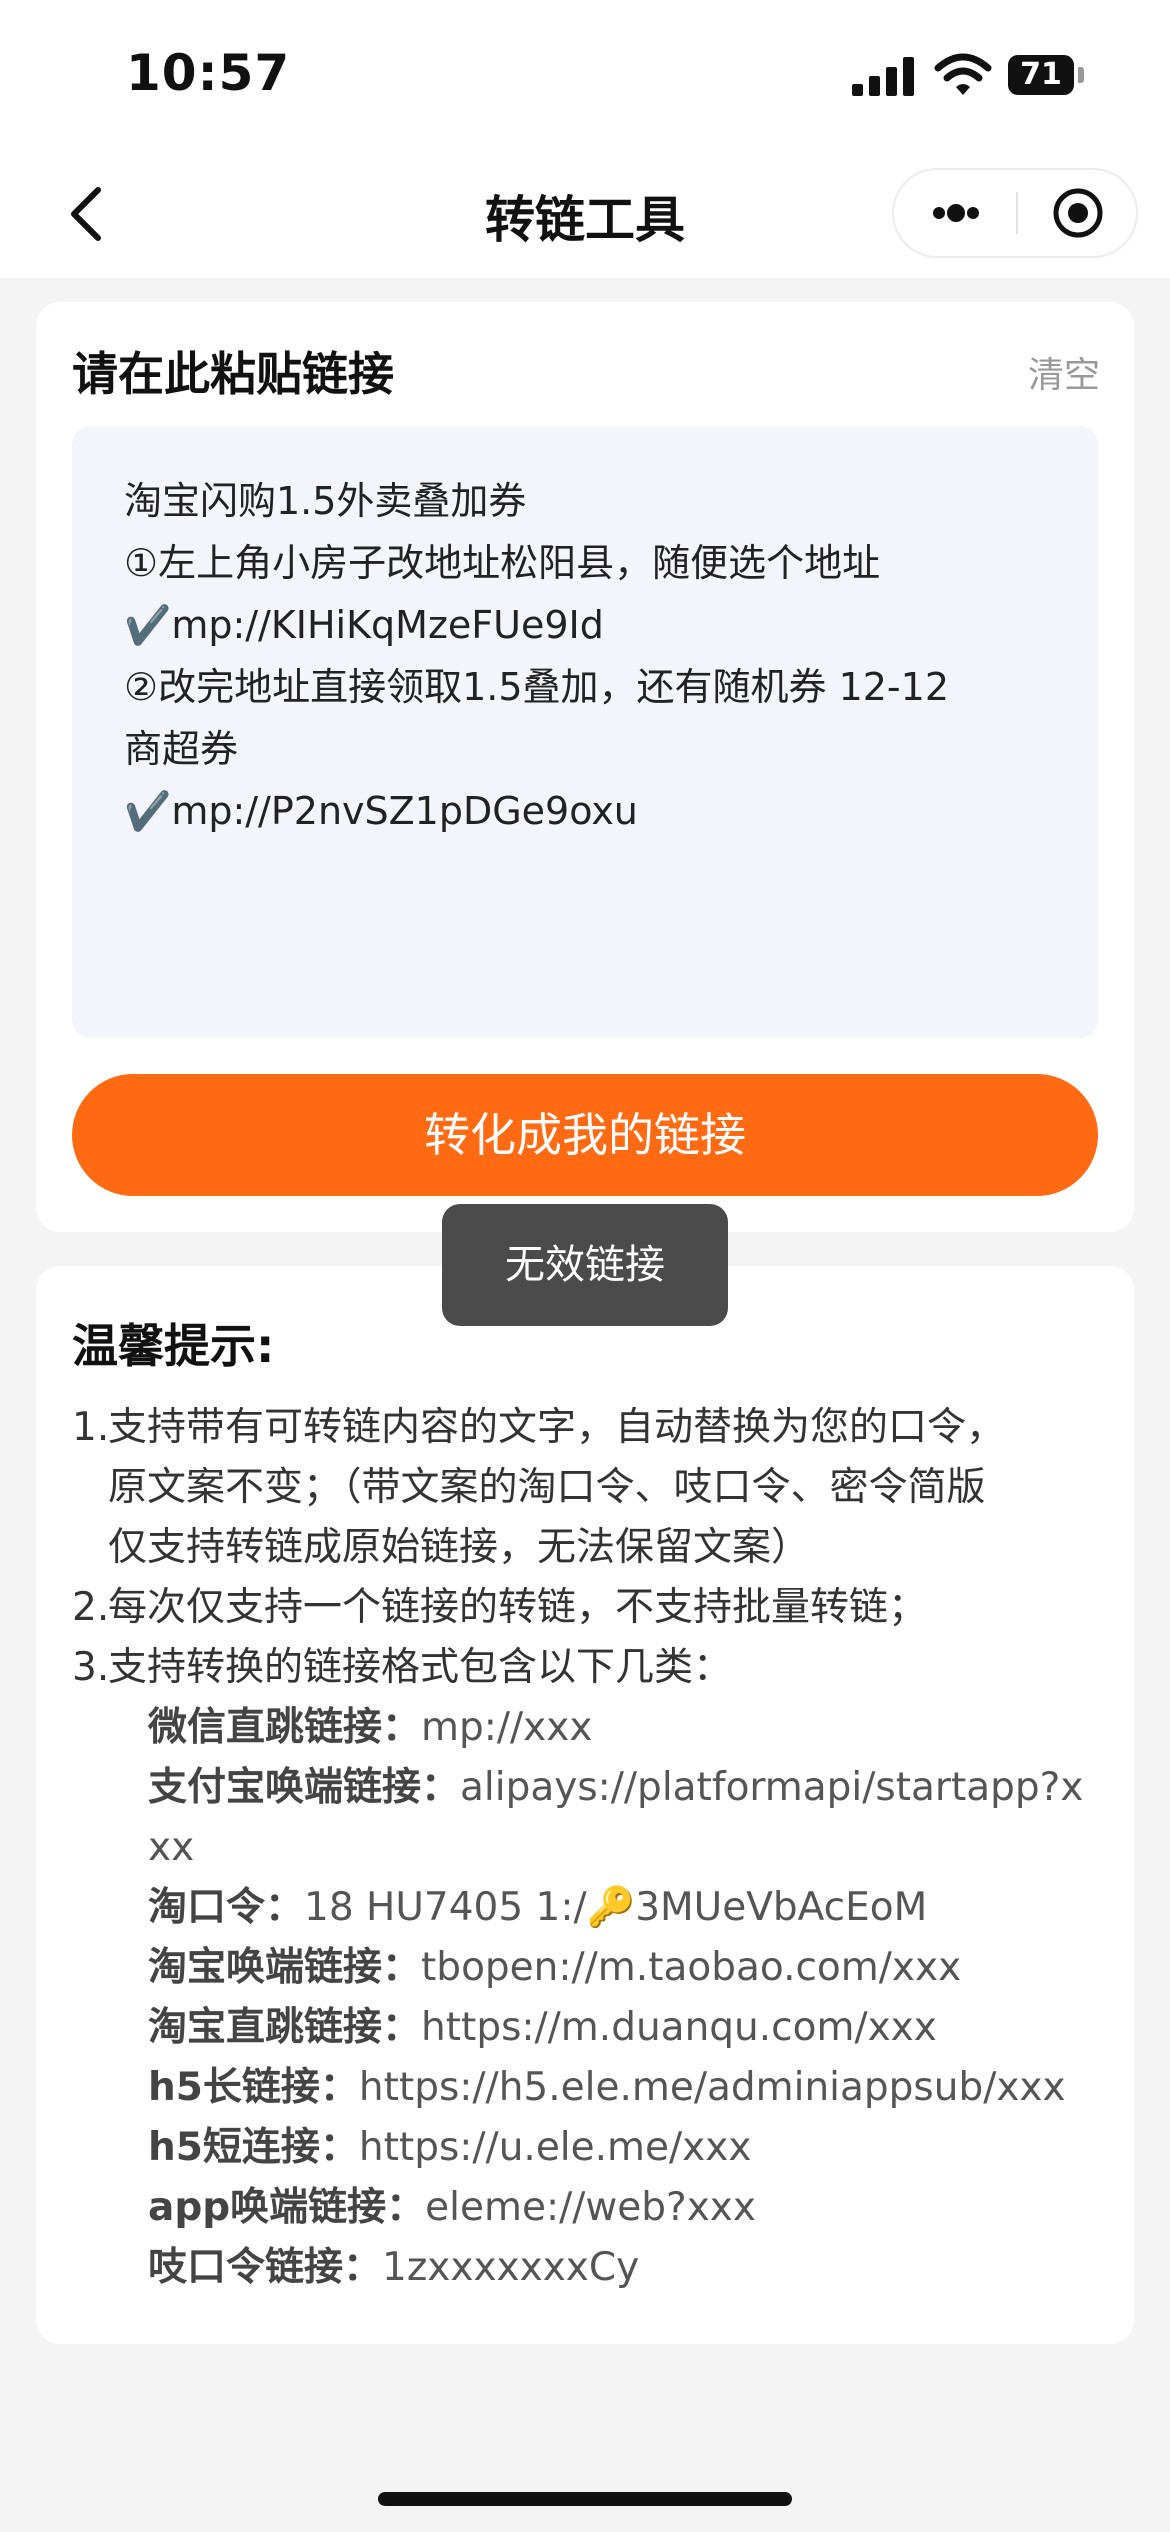  What do you see at coordinates (91, 1427) in the screenshot?
I see `tip-number: 1.` at bounding box center [91, 1427].